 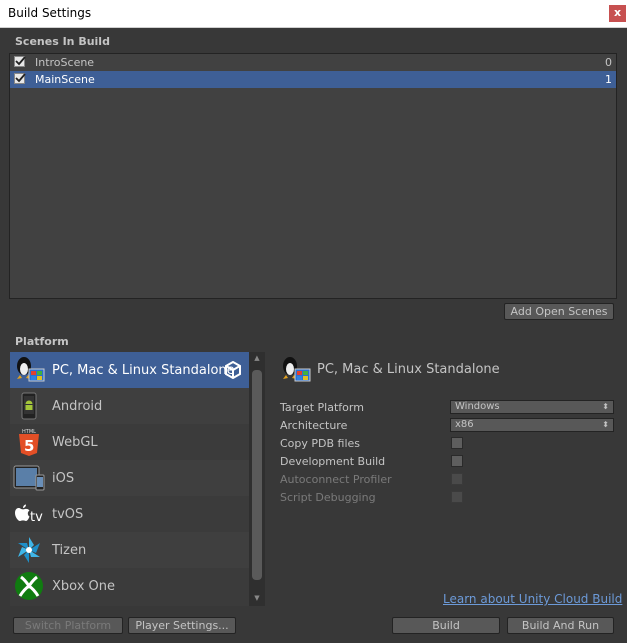 I want to click on autoconnect-profiler-label: Autoconnect Profiler, so click(x=336, y=479).